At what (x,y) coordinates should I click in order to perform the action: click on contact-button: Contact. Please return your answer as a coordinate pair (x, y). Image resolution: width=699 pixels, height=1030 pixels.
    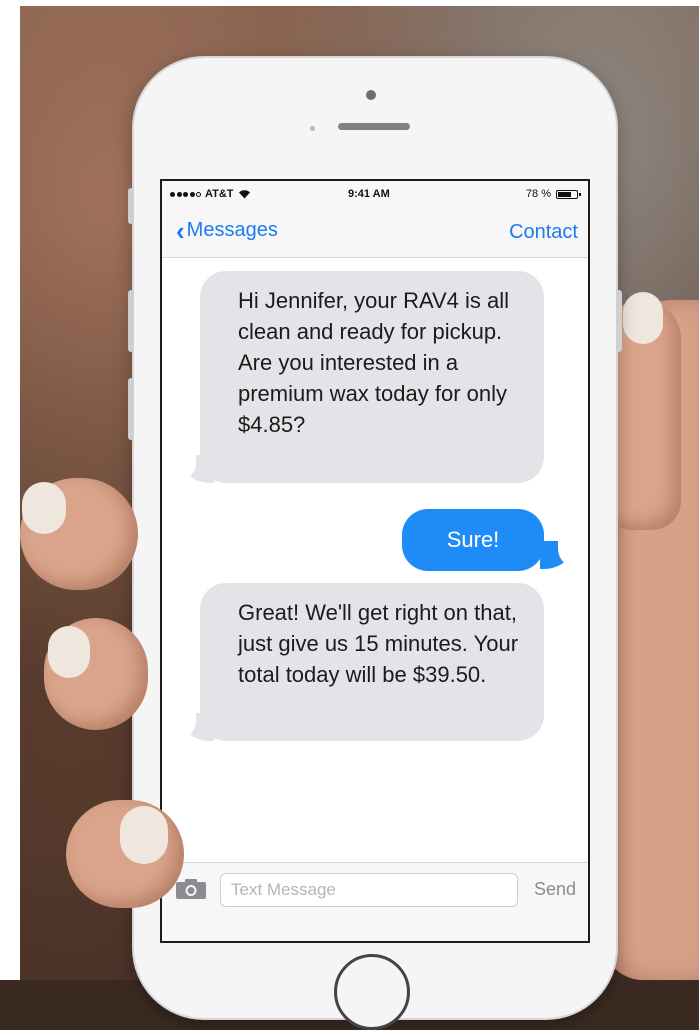
    Looking at the image, I should click on (543, 232).